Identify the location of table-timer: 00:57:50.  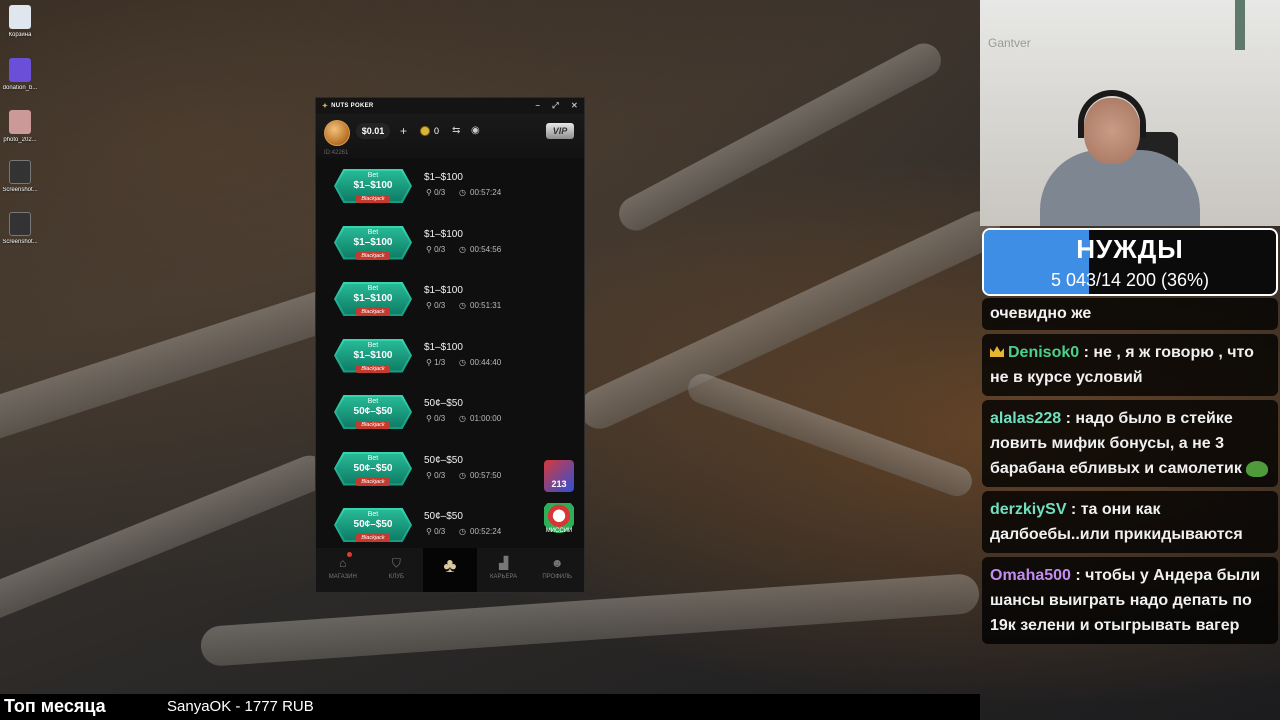
(486, 475).